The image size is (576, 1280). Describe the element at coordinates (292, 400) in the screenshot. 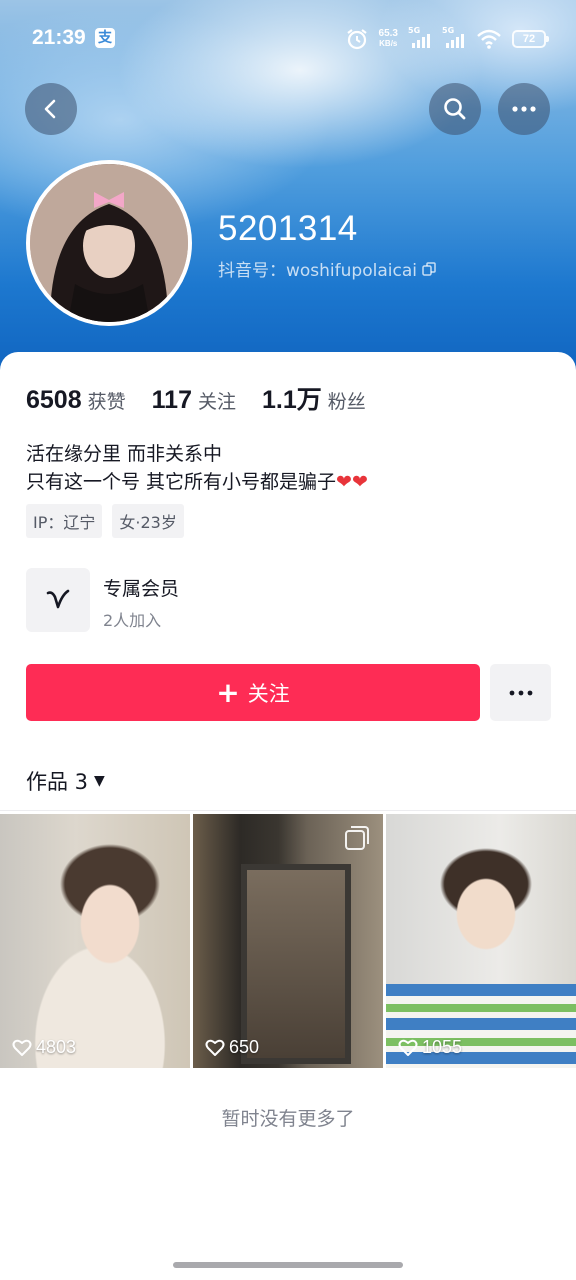

I see `stat-value: 1.1万` at that location.